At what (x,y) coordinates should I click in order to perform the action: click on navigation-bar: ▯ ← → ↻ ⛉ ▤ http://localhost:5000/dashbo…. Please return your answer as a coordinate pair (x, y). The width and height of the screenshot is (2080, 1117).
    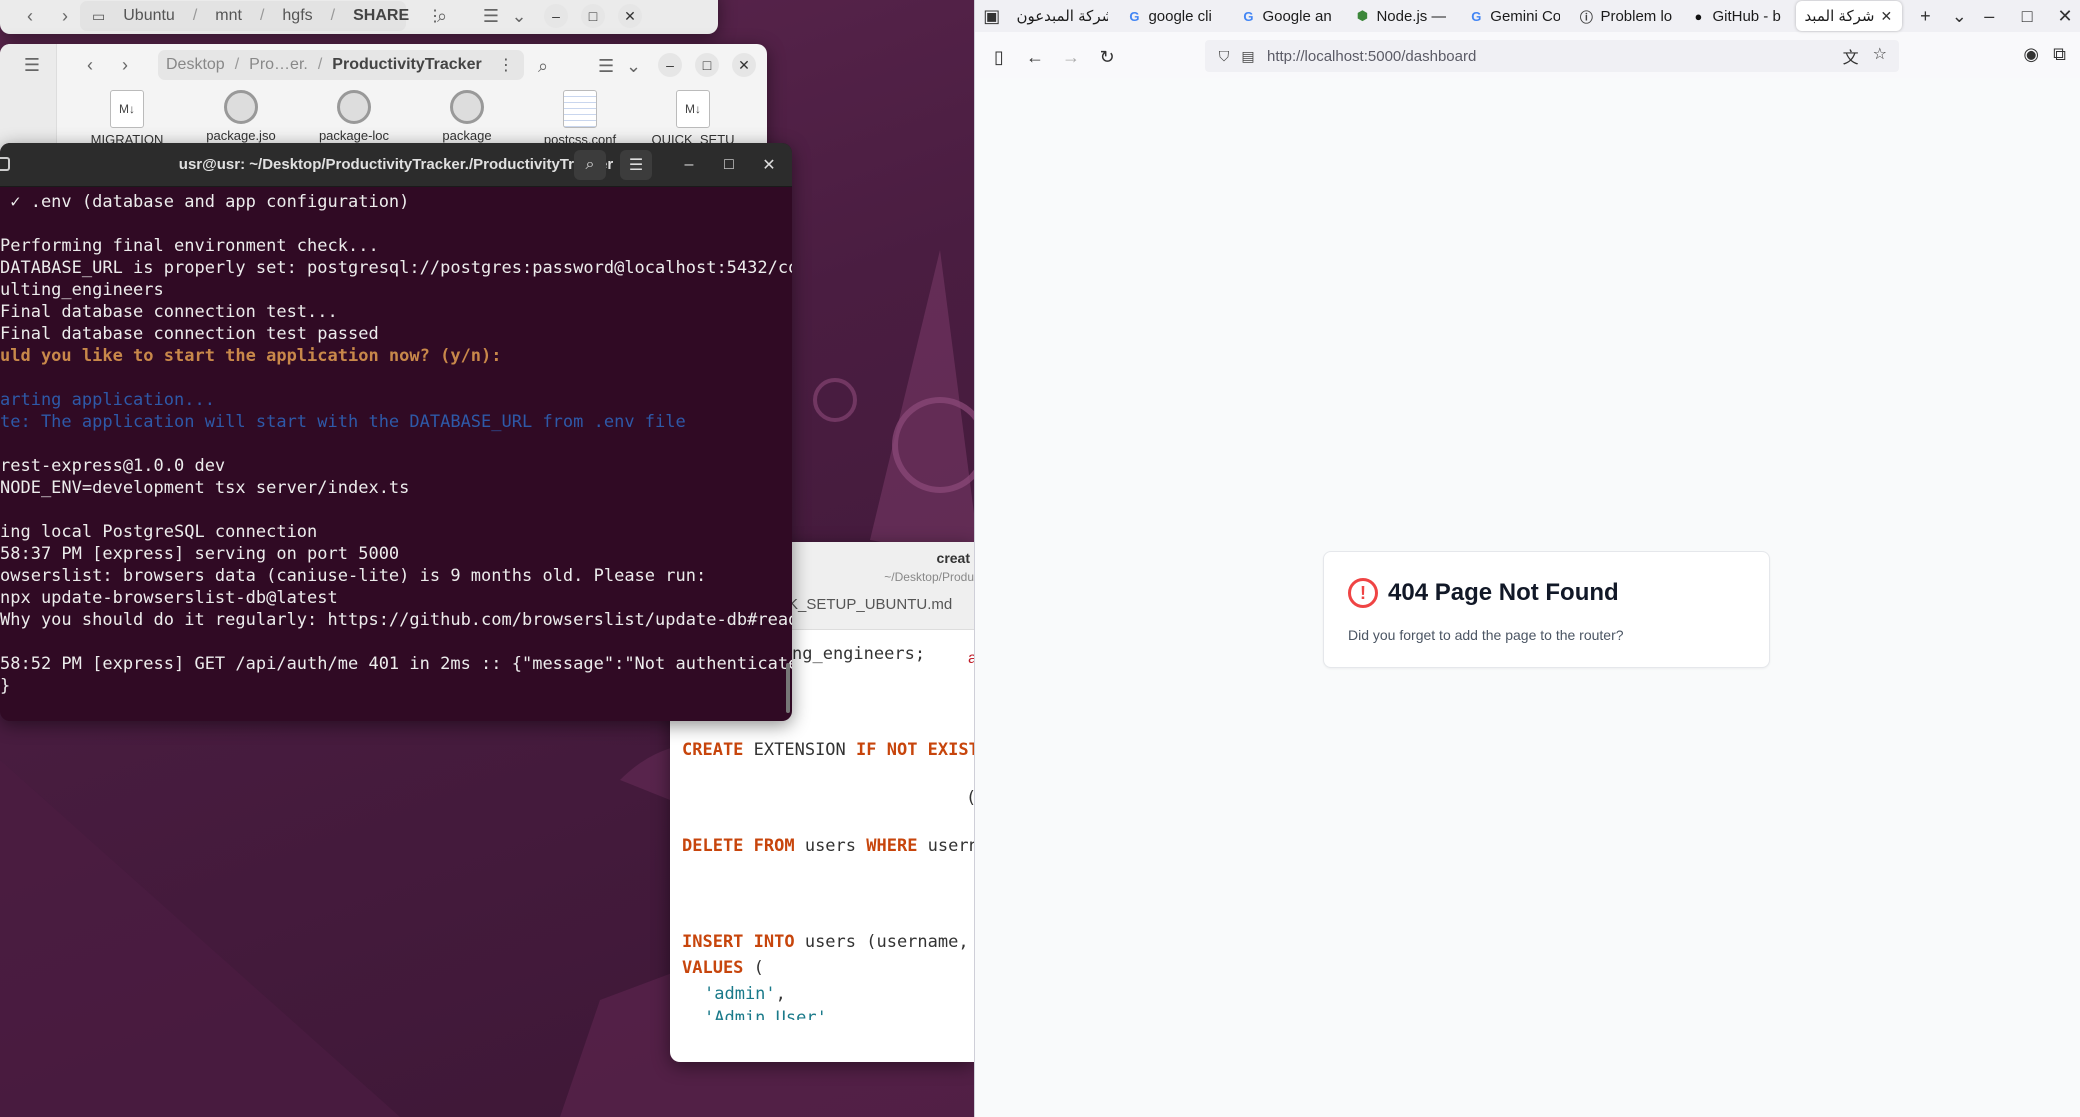
    Looking at the image, I should click on (1527, 57).